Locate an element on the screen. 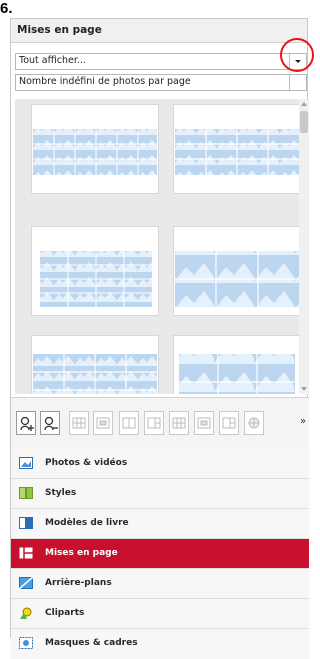  zoom-out-button is located at coordinates (50, 423).